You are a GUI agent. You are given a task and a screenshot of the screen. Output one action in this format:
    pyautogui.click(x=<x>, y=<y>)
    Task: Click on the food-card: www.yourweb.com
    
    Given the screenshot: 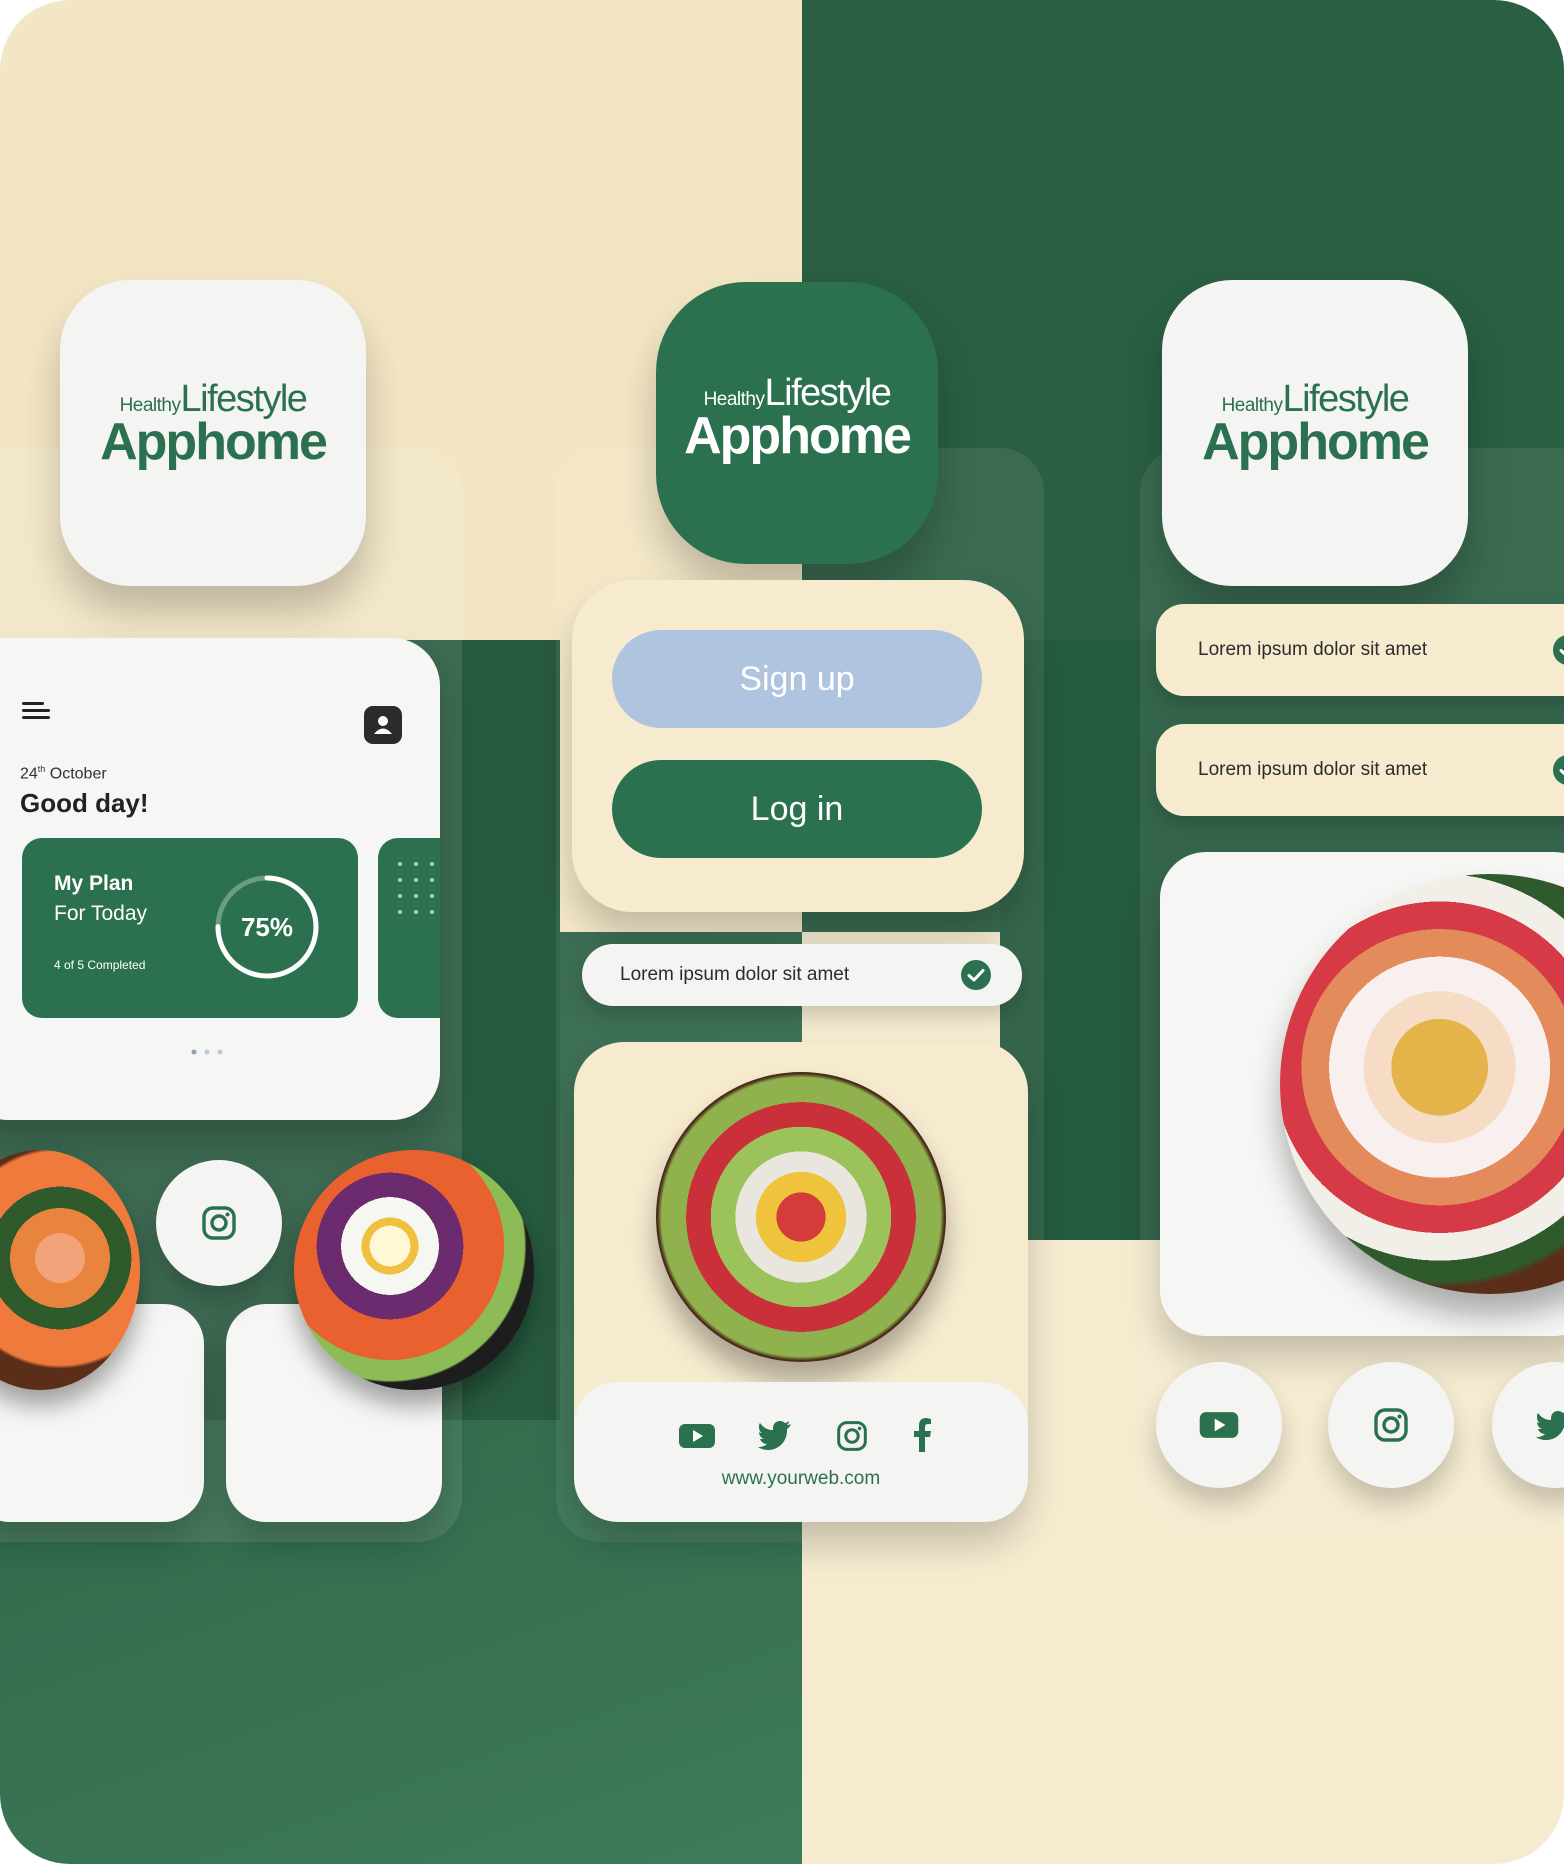 What is the action you would take?
    pyautogui.click(x=801, y=1282)
    